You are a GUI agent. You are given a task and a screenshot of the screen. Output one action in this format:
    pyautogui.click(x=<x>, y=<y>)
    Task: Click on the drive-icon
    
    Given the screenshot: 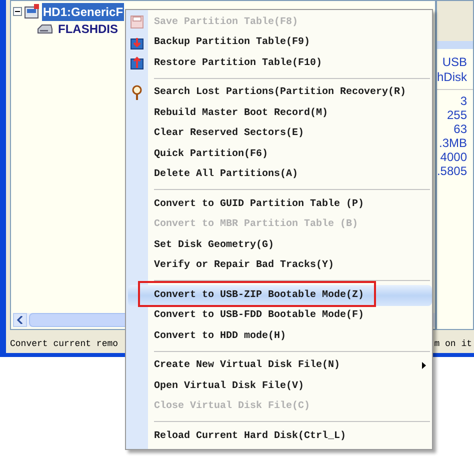 What is the action you would take?
    pyautogui.click(x=32, y=11)
    